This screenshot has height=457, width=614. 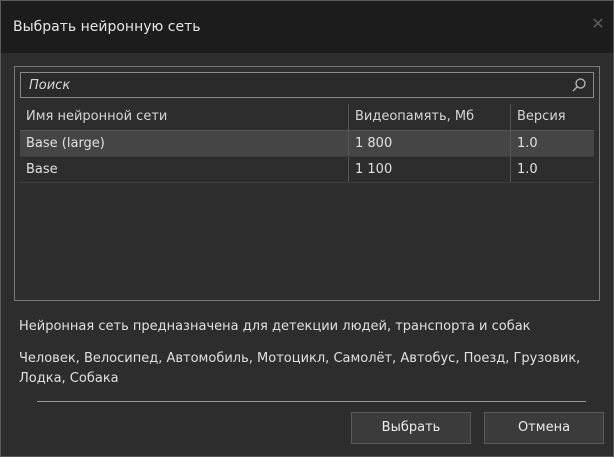 I want to click on network-name: Base, so click(x=42, y=169).